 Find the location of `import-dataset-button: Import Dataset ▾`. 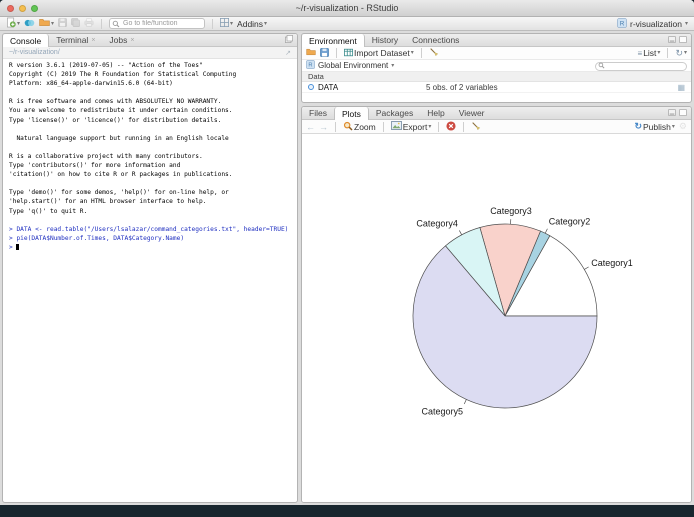

import-dataset-button: Import Dataset ▾ is located at coordinates (379, 53).